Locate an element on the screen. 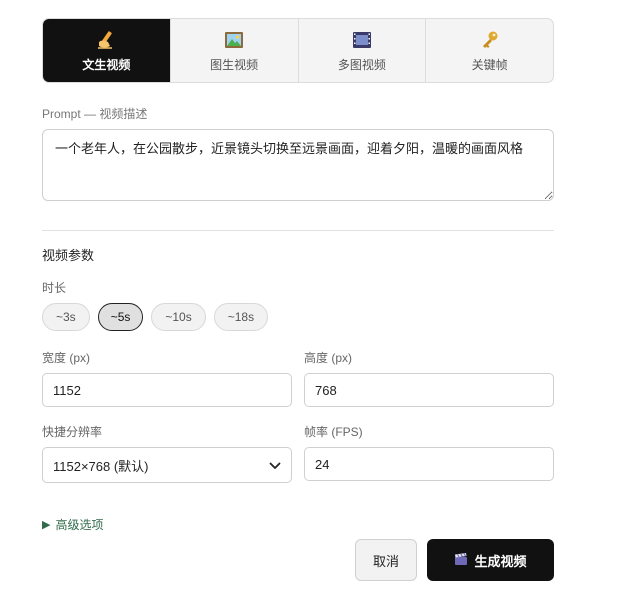 Image resolution: width=618 pixels, height=607 pixels. height-field-group: 高度 (px) is located at coordinates (429, 378).